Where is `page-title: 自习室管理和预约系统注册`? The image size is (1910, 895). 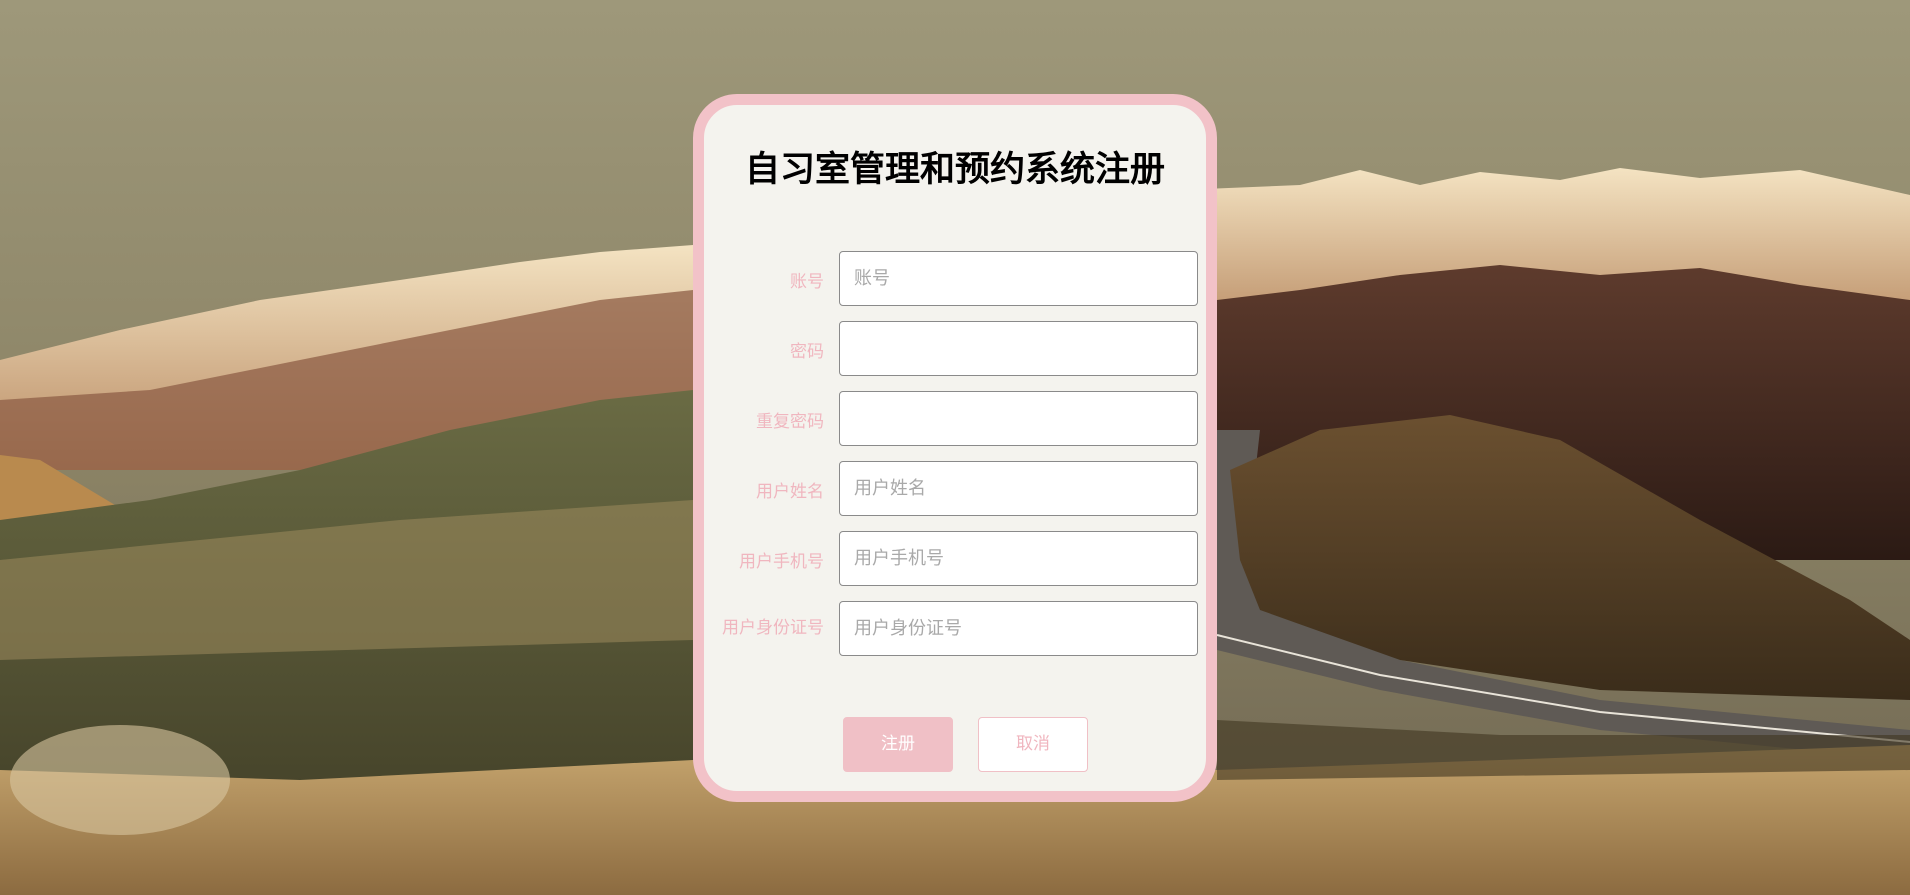 page-title: 自习室管理和预约系统注册 is located at coordinates (954, 170).